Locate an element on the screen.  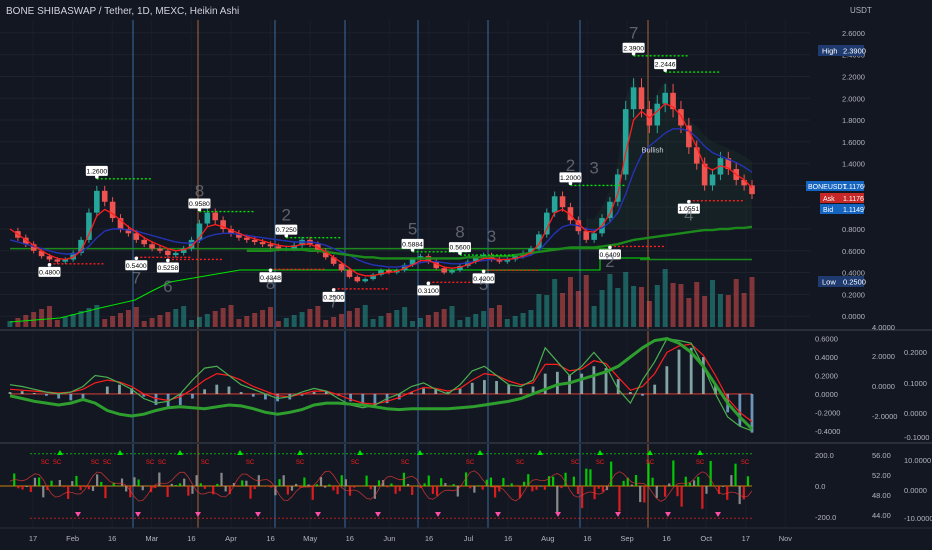
ask-badge: Ask 1.1176 is located at coordinates (842, 198).